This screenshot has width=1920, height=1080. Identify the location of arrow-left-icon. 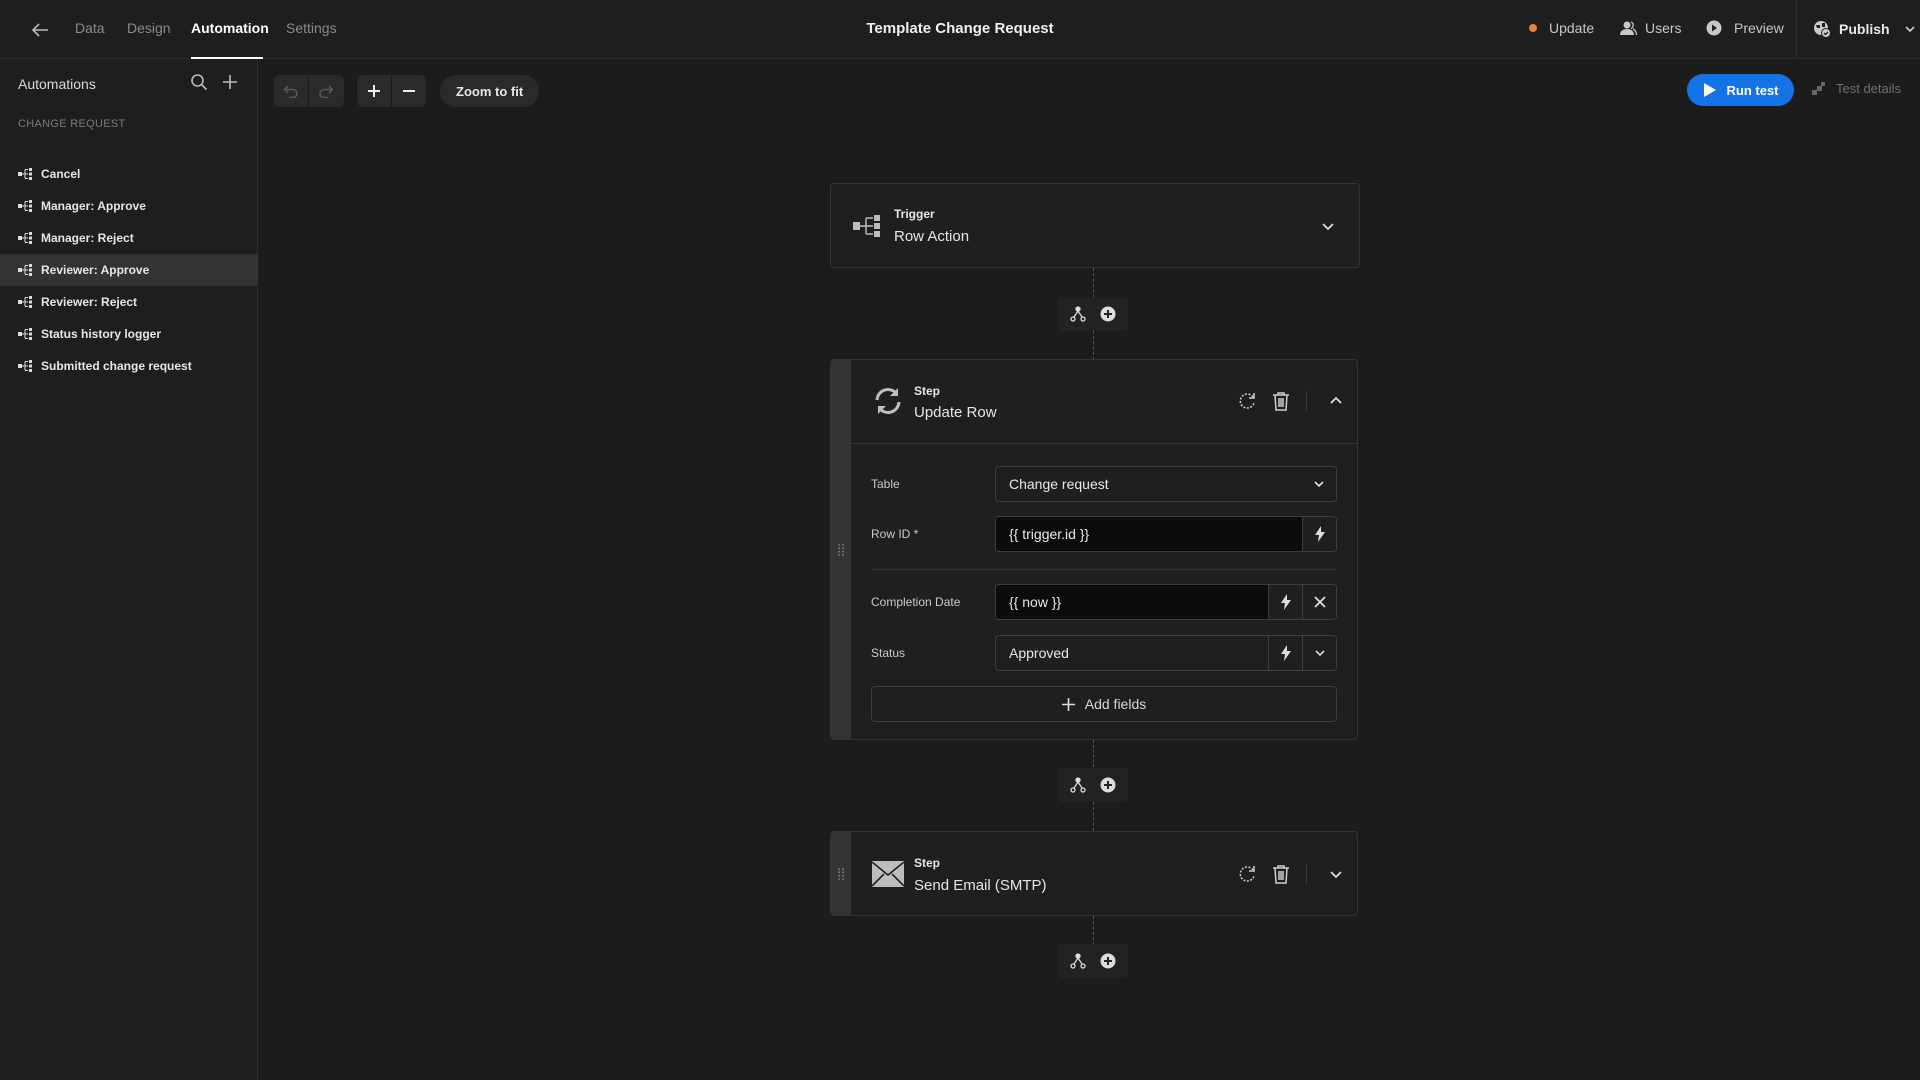
(39, 30).